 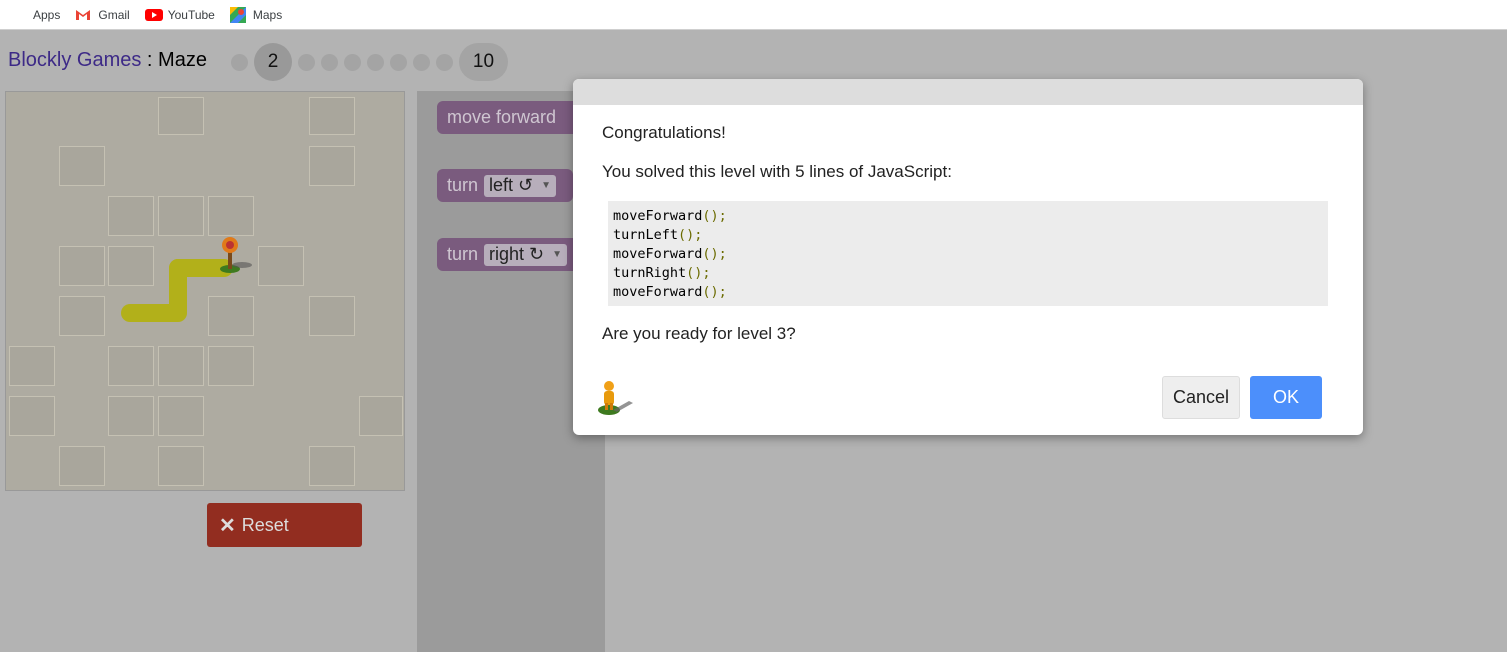 What do you see at coordinates (236, 255) in the screenshot?
I see `goal-marker-icon` at bounding box center [236, 255].